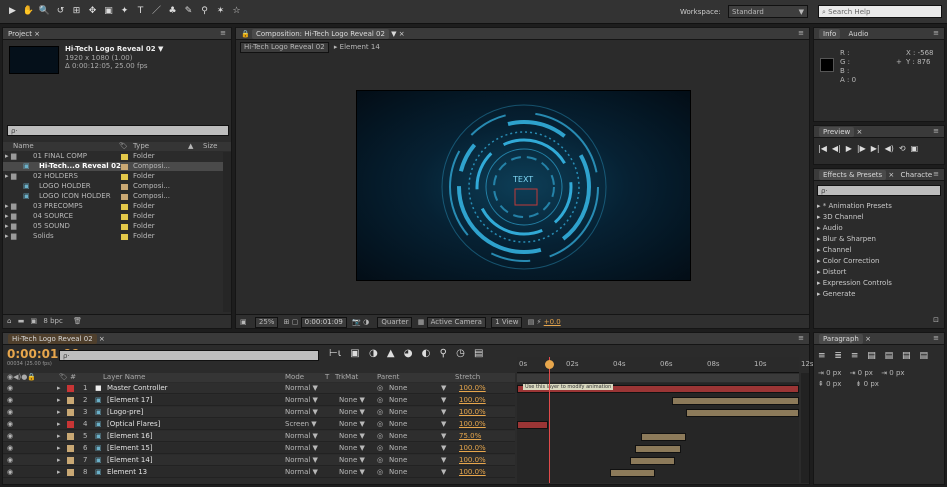  Describe the element at coordinates (124, 377) in the screenshot. I see `layer-name-header: Layer Name` at that location.